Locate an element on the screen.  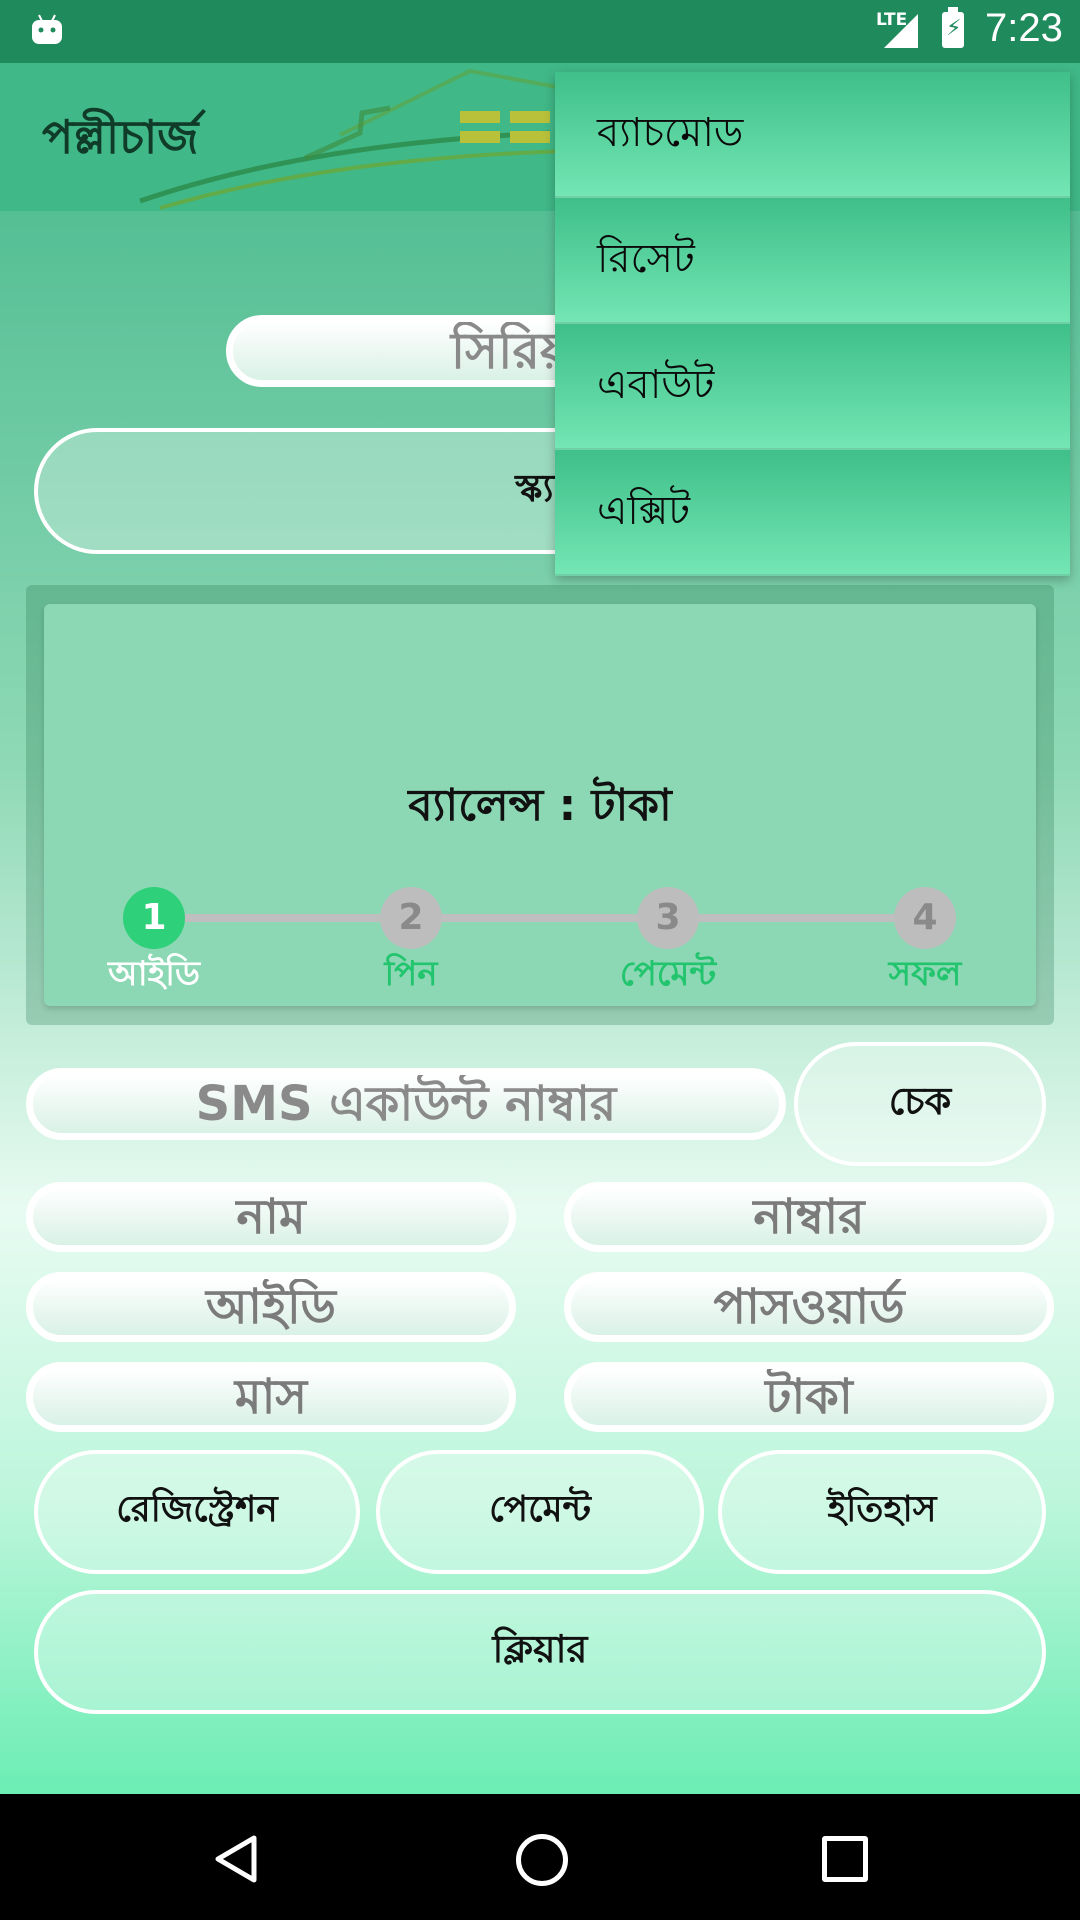
payment-button: পেমেন্ট is located at coordinates (540, 1512).